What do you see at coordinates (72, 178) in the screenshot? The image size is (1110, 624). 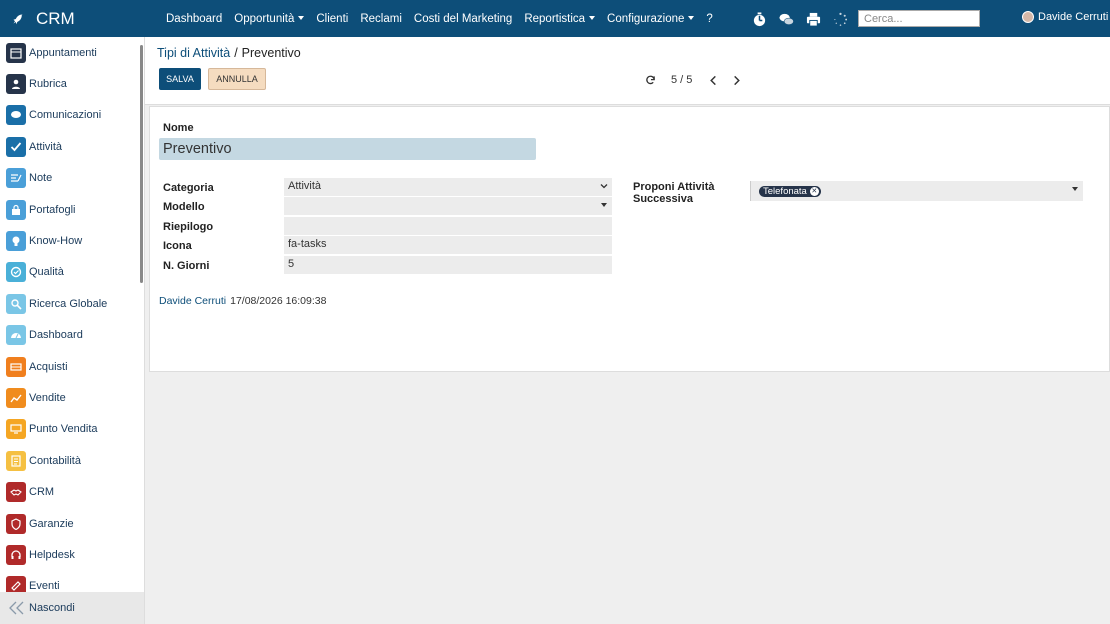 I see `sidebar-item-note: Note` at bounding box center [72, 178].